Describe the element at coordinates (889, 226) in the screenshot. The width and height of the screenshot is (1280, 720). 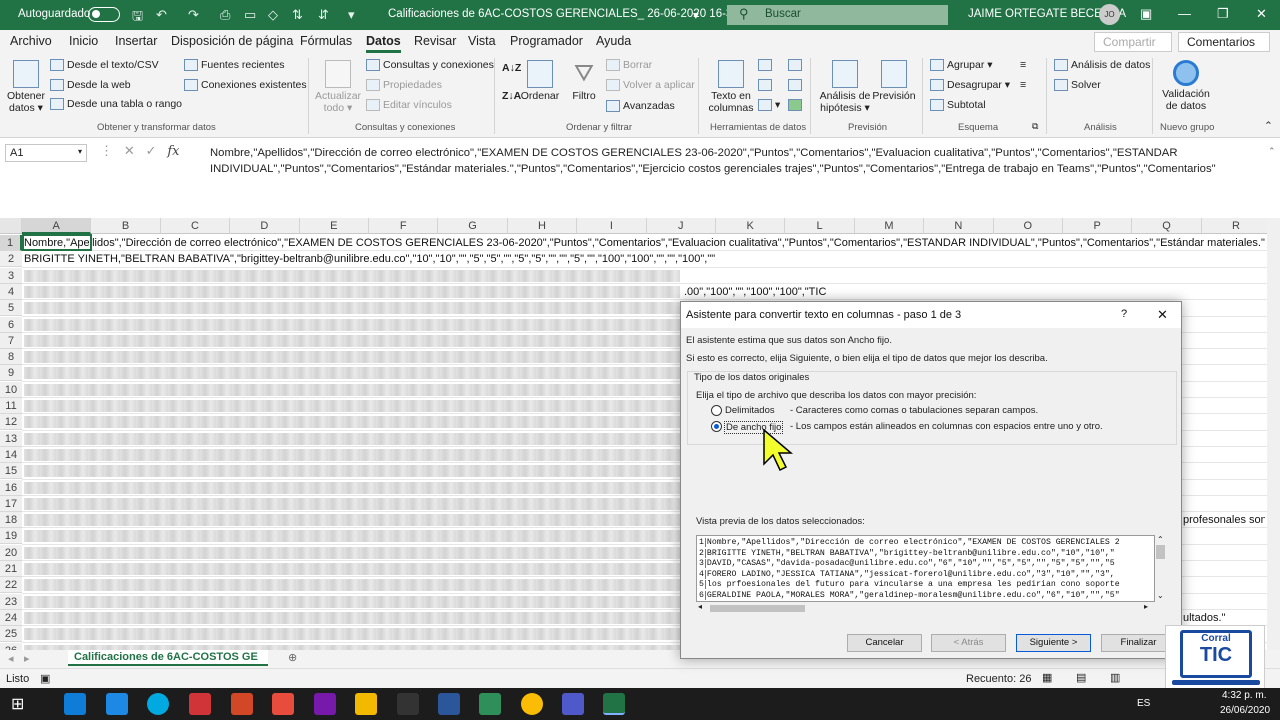
I see `column-header: M` at that location.